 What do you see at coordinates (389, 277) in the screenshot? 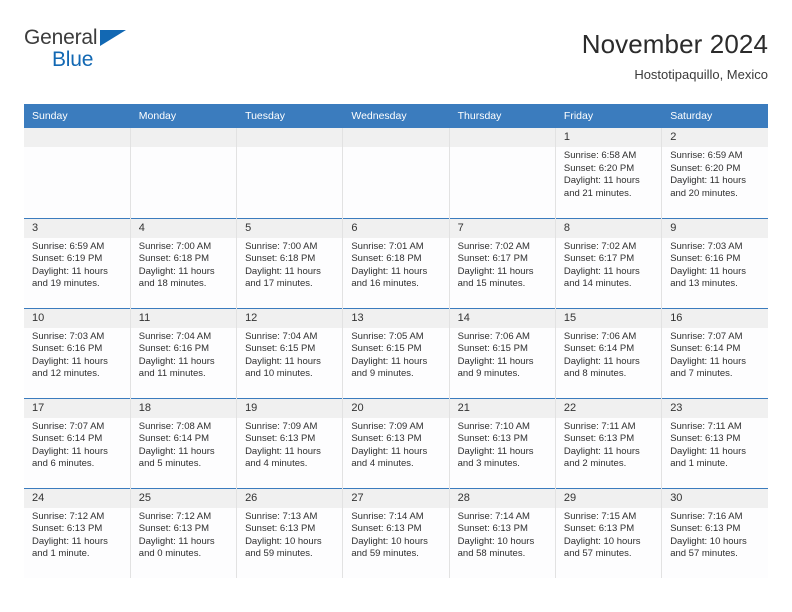
I see `daylight-text: Daylight: 11 hours and 16 minutes.` at bounding box center [389, 277].